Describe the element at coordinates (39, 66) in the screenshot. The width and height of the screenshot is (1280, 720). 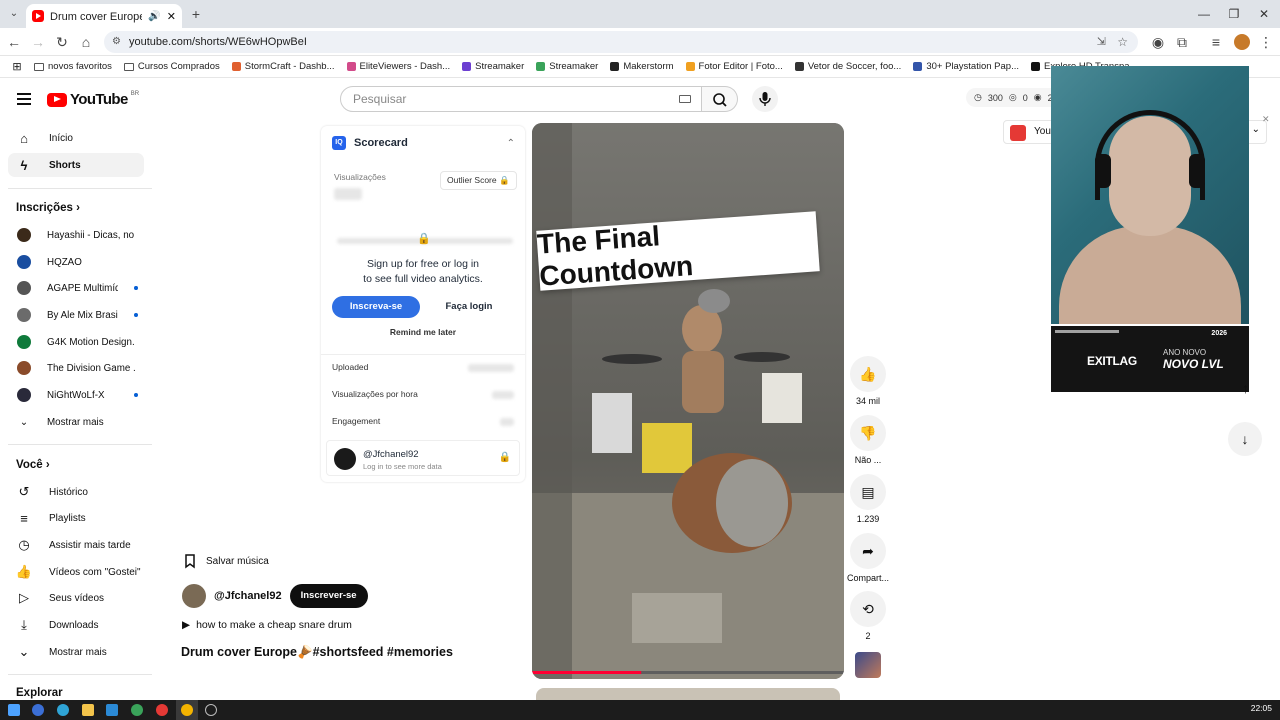
I see `folder-icon` at that location.